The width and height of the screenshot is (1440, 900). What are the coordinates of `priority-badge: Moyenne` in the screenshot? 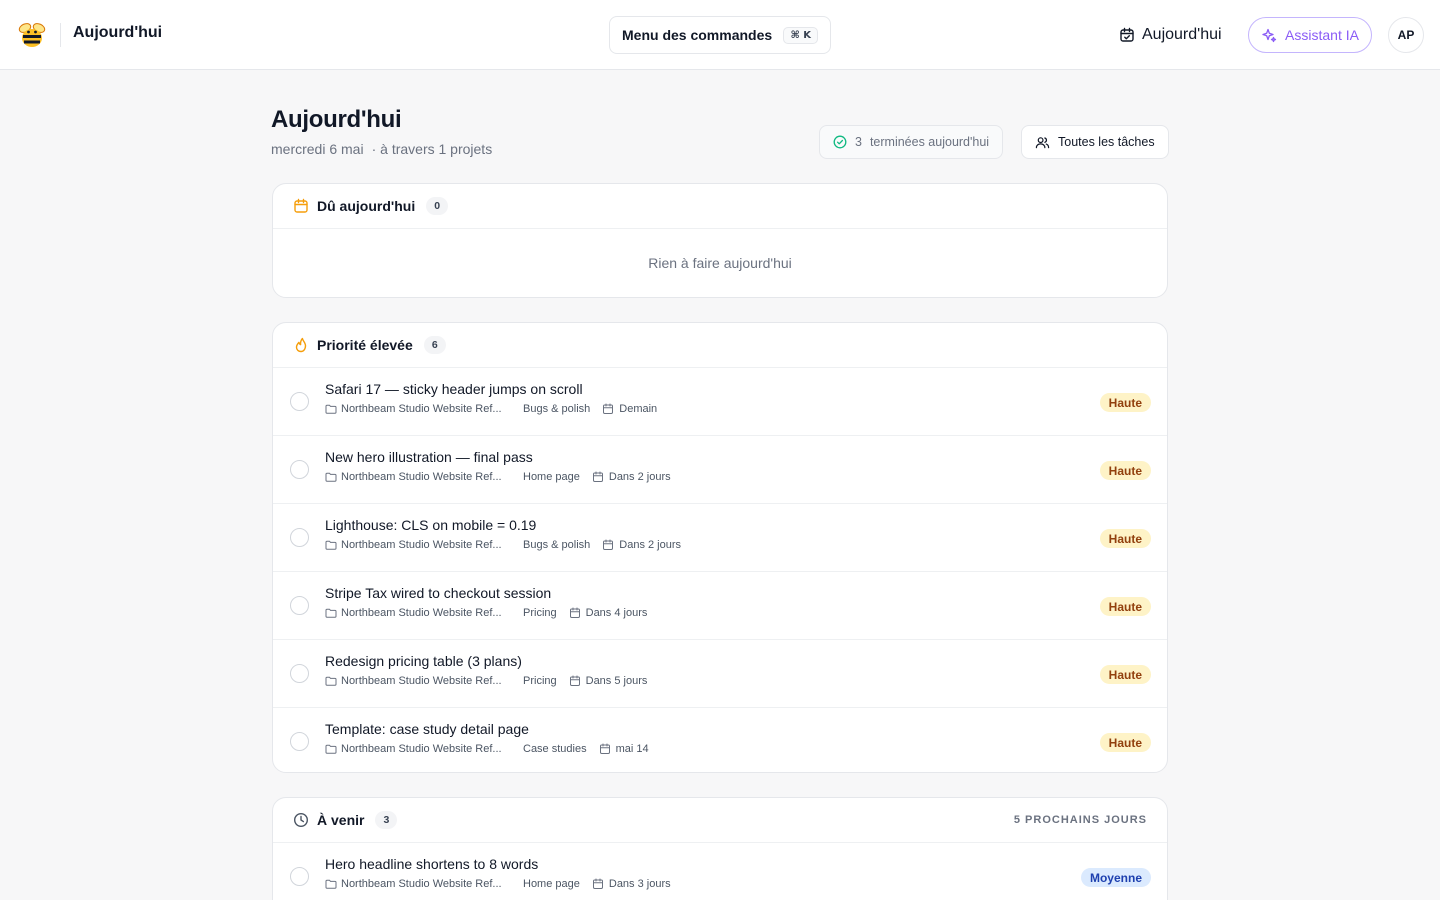 It's located at (1115, 877).